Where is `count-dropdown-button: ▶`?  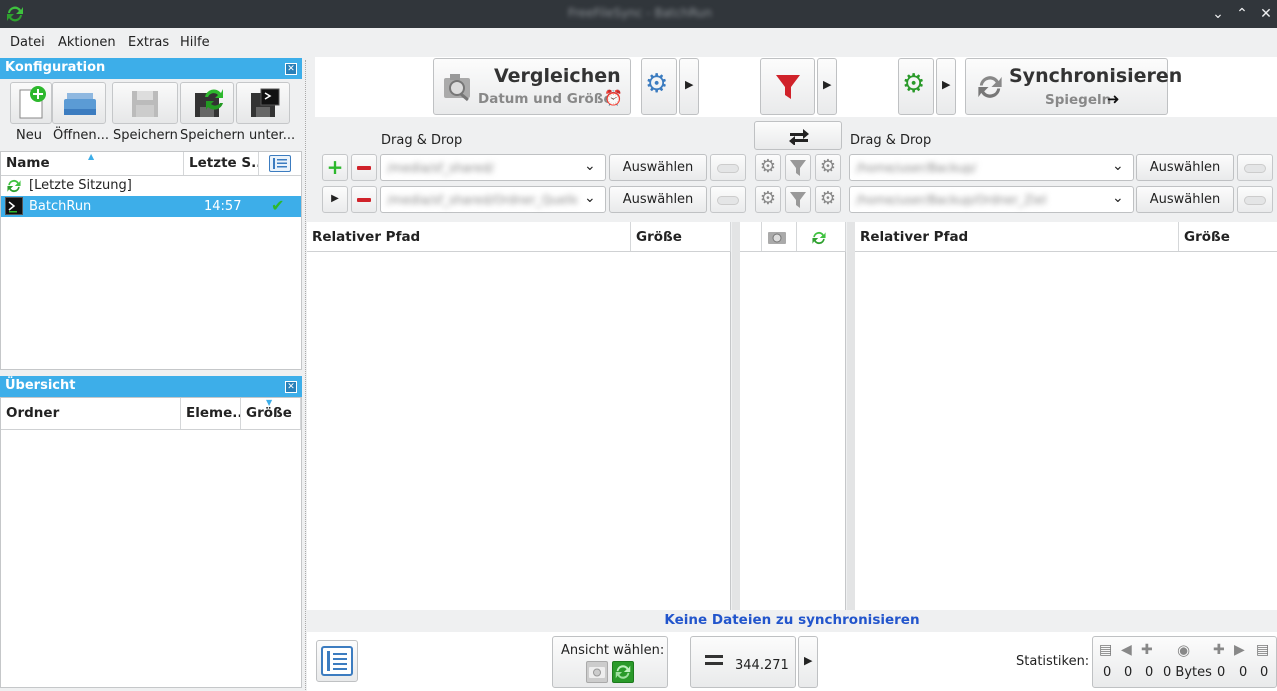
count-dropdown-button: ▶ is located at coordinates (808, 662).